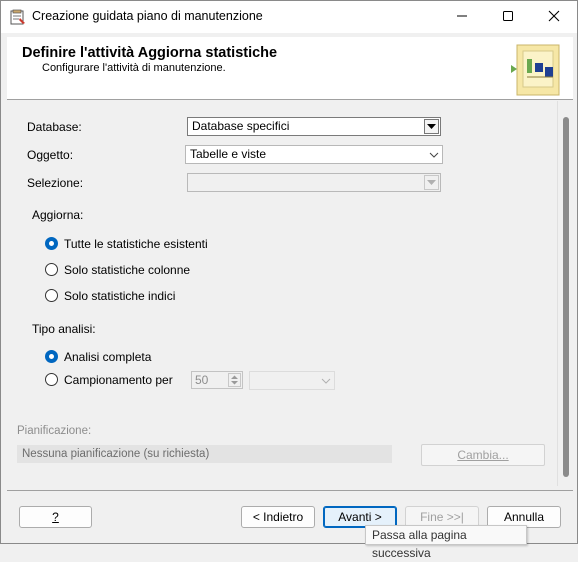 The height and width of the screenshot is (562, 578). Describe the element at coordinates (292, 380) in the screenshot. I see `sample-unit-select` at that location.